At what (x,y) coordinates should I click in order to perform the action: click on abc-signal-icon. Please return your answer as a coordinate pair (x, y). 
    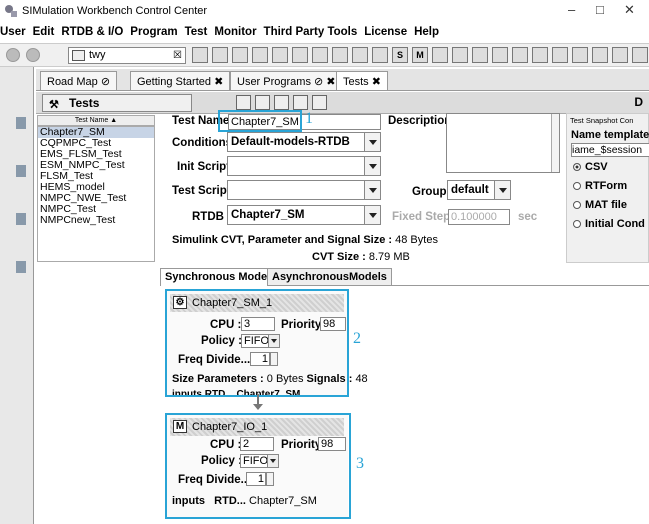
    Looking at the image, I should click on (300, 55).